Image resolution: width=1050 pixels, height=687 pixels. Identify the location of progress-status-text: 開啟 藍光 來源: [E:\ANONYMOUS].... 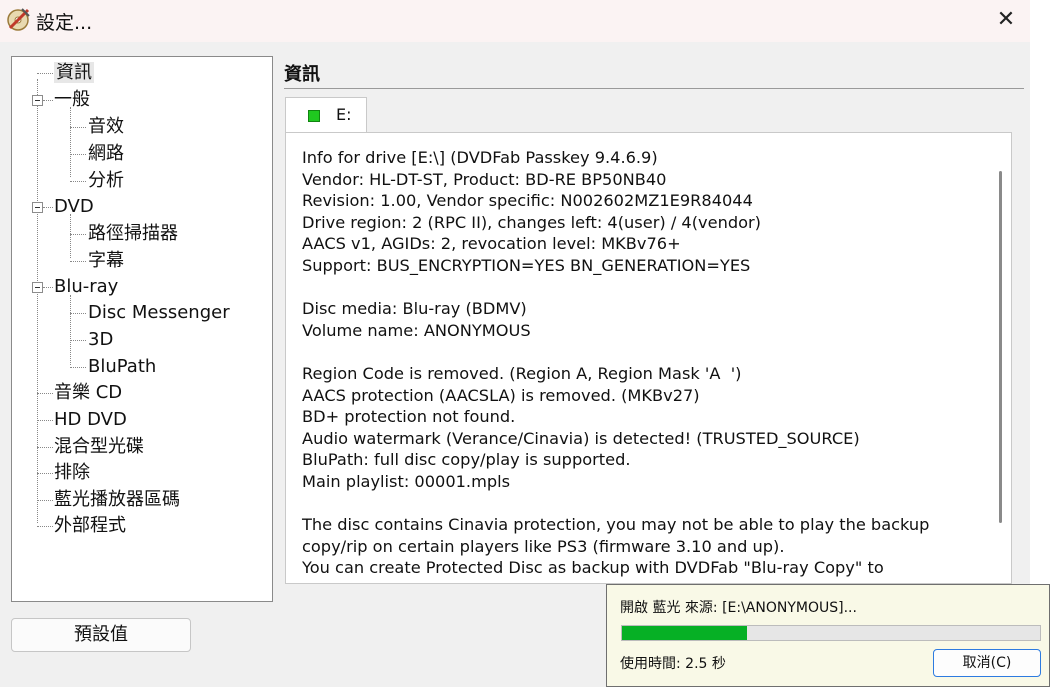
(738, 608).